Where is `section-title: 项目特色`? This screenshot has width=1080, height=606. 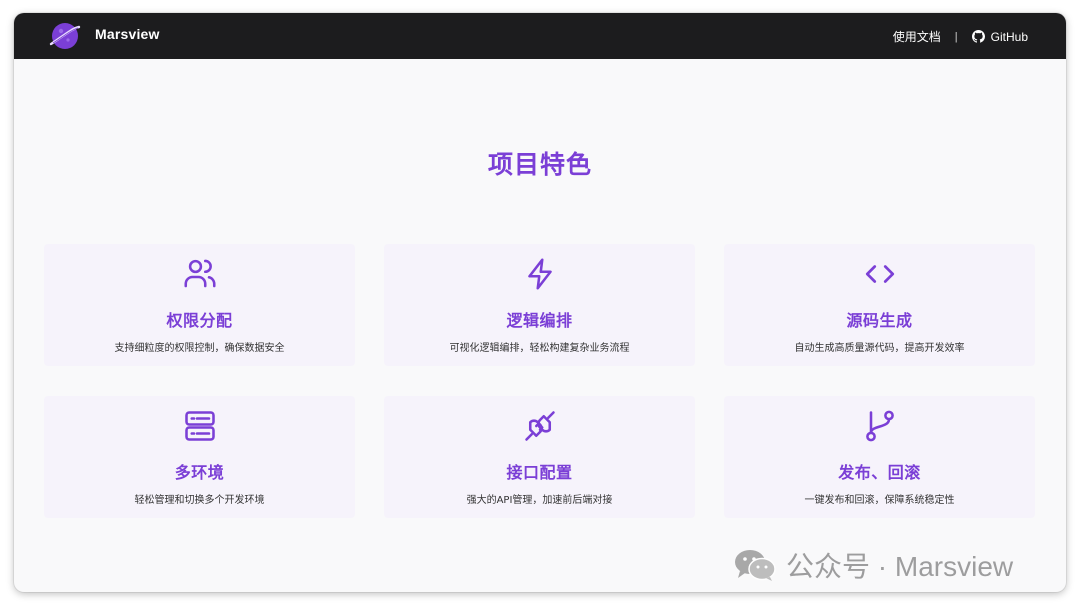 section-title: 项目特色 is located at coordinates (539, 164).